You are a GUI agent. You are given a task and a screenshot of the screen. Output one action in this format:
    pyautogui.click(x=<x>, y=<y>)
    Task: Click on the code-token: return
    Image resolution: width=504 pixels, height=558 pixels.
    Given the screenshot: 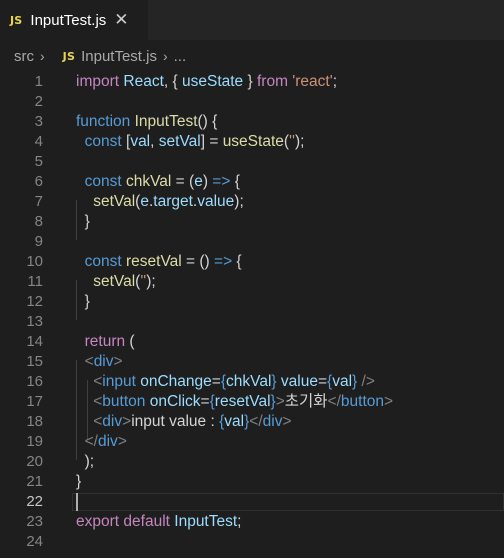 What is the action you would take?
    pyautogui.click(x=105, y=341)
    